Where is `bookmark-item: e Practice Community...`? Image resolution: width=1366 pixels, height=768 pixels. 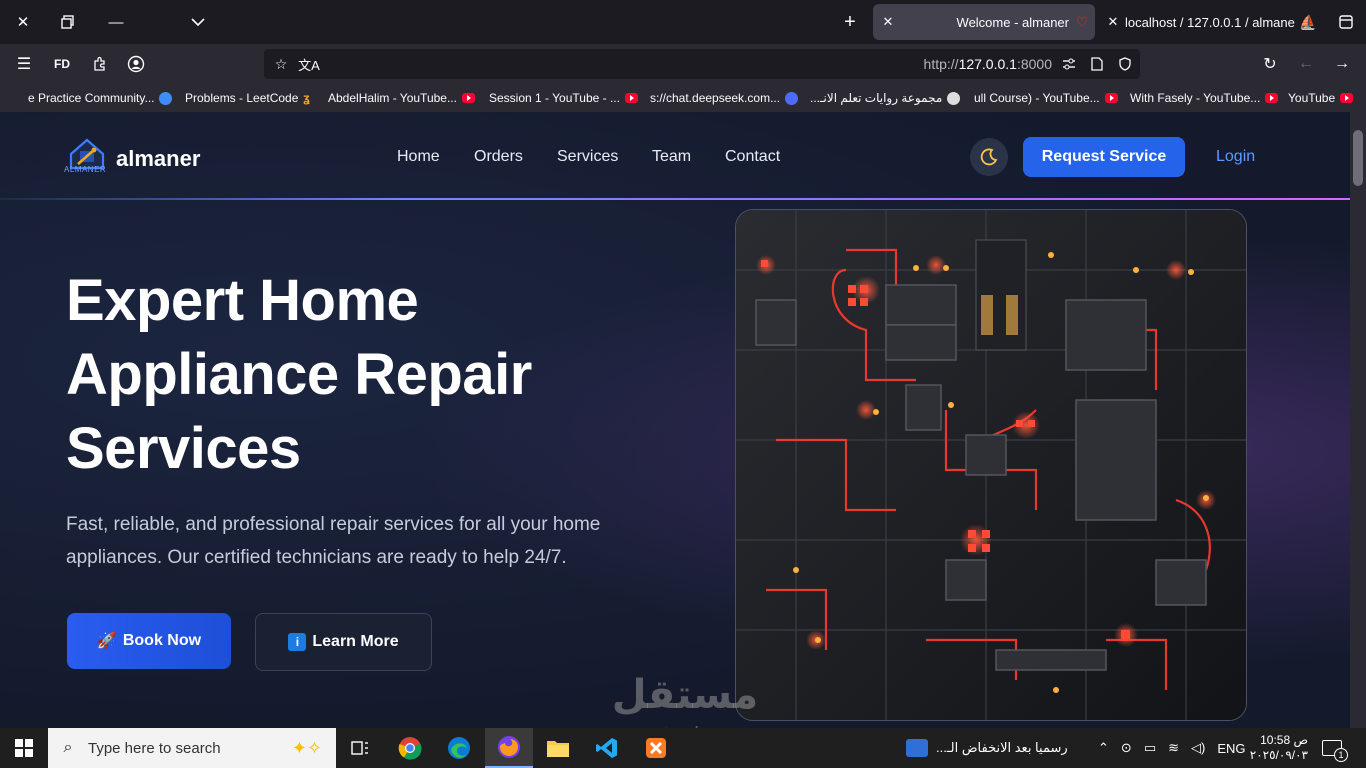 bookmark-item: e Practice Community... is located at coordinates (100, 98).